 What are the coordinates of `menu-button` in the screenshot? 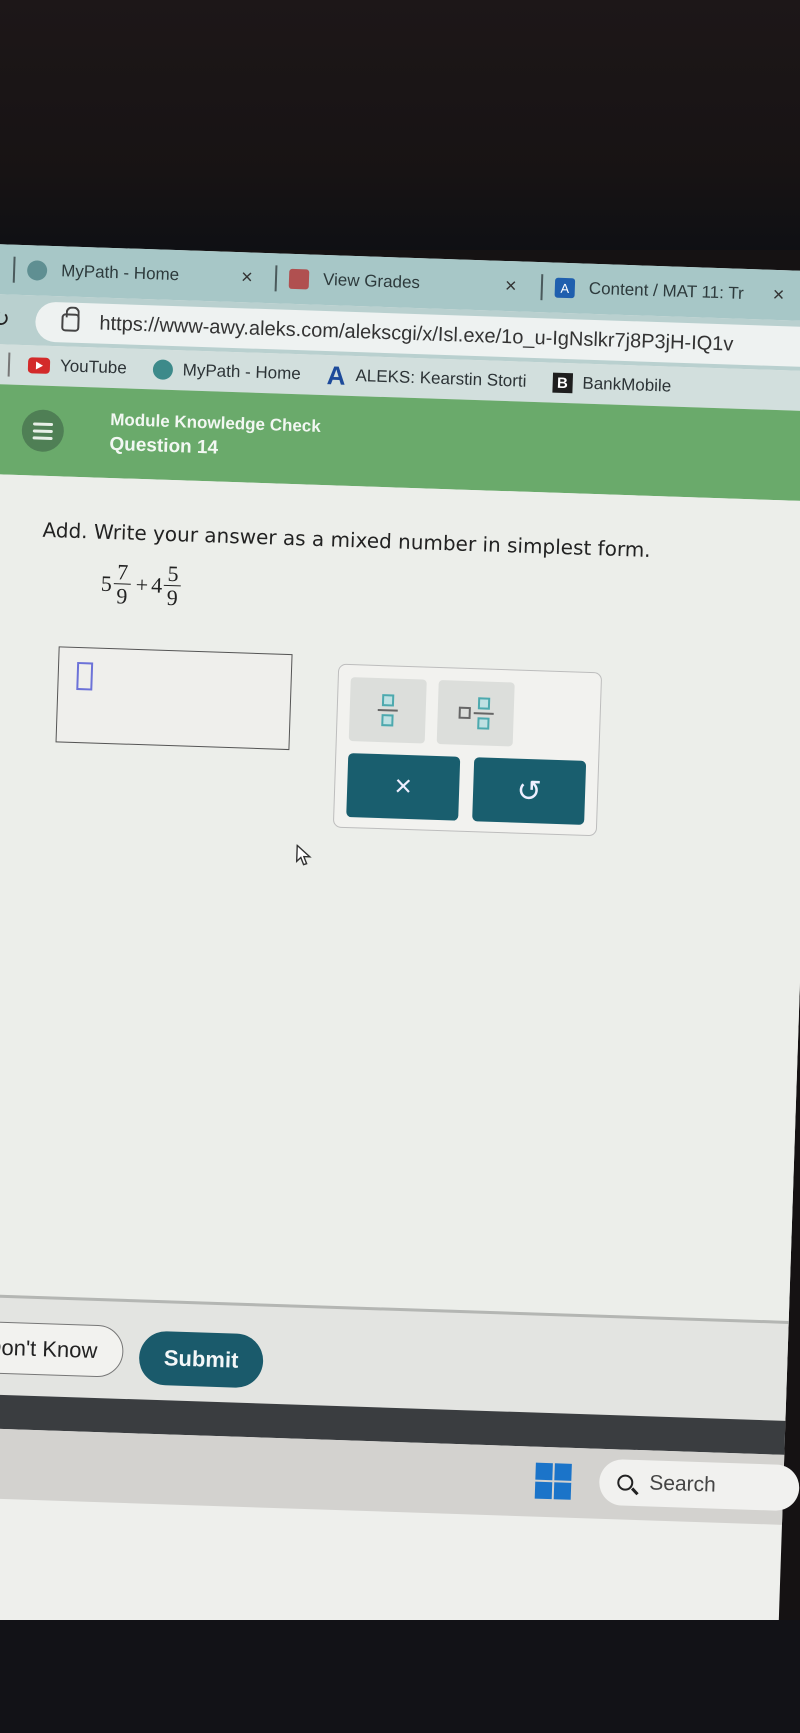 It's located at (43, 431).